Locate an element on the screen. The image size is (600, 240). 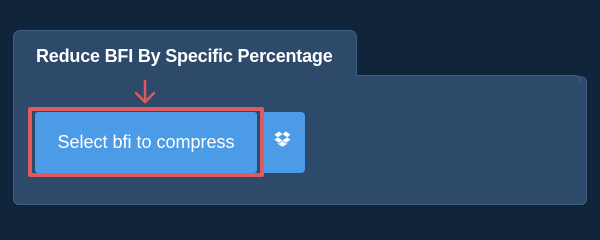
dropbox-icon is located at coordinates (284, 142).